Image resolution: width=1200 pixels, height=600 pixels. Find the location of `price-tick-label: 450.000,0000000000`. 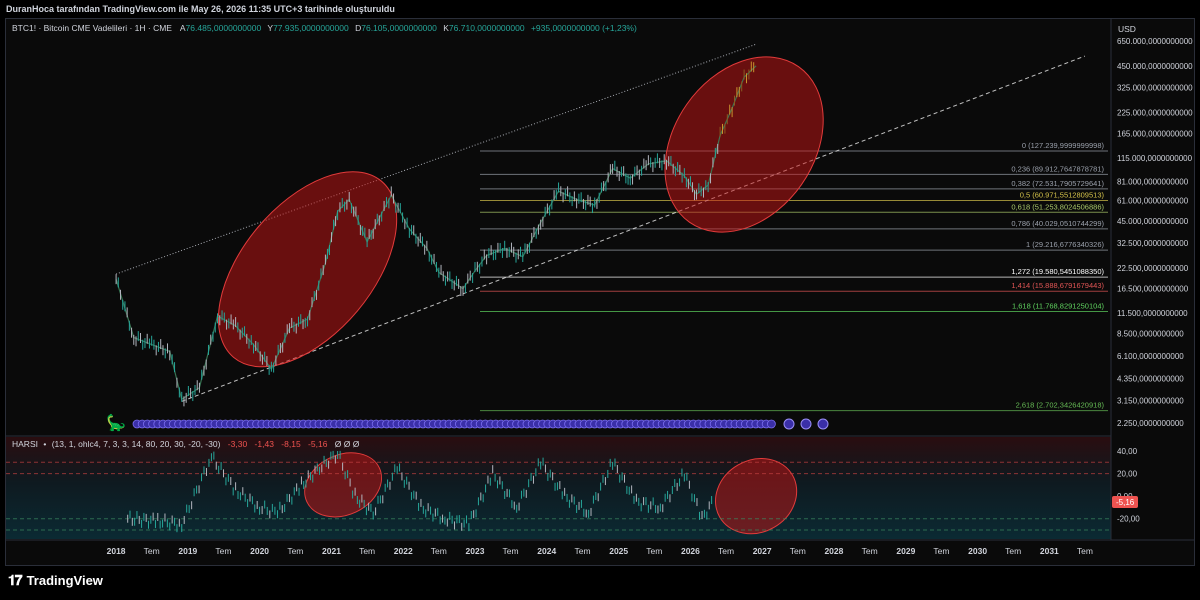

price-tick-label: 450.000,0000000000 is located at coordinates (1155, 66).